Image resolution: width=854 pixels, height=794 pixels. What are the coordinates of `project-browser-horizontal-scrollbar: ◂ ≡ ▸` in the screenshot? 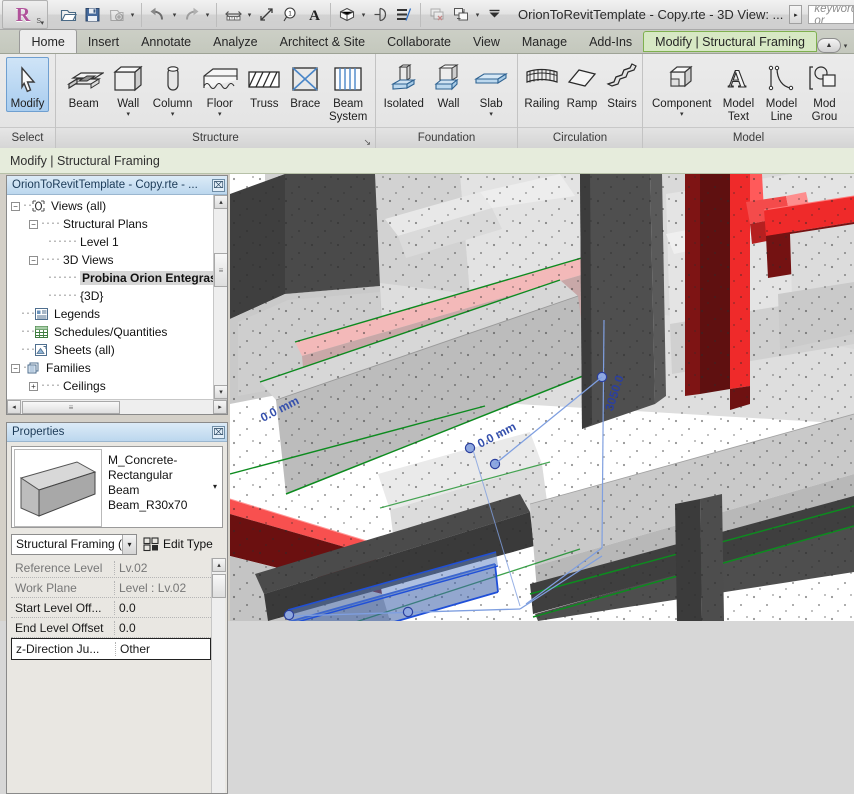 It's located at (117, 406).